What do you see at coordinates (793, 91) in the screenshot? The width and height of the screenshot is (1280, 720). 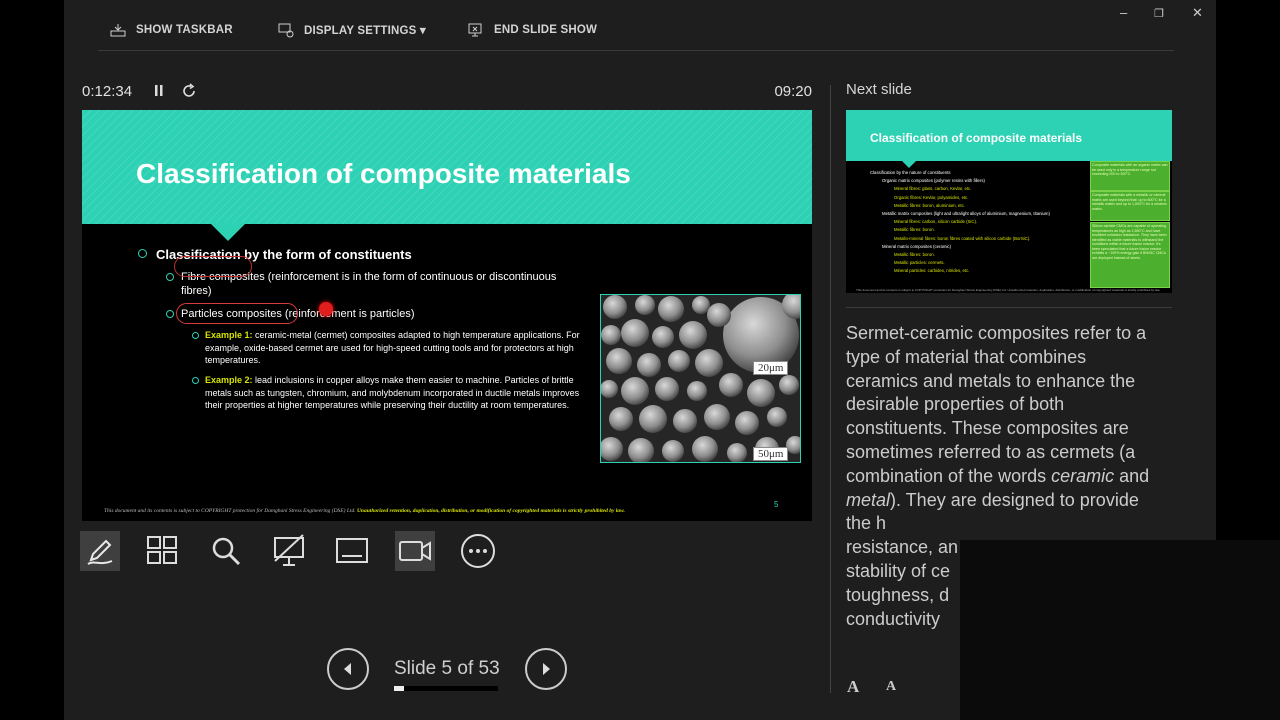 I see `current-time: 09:20` at bounding box center [793, 91].